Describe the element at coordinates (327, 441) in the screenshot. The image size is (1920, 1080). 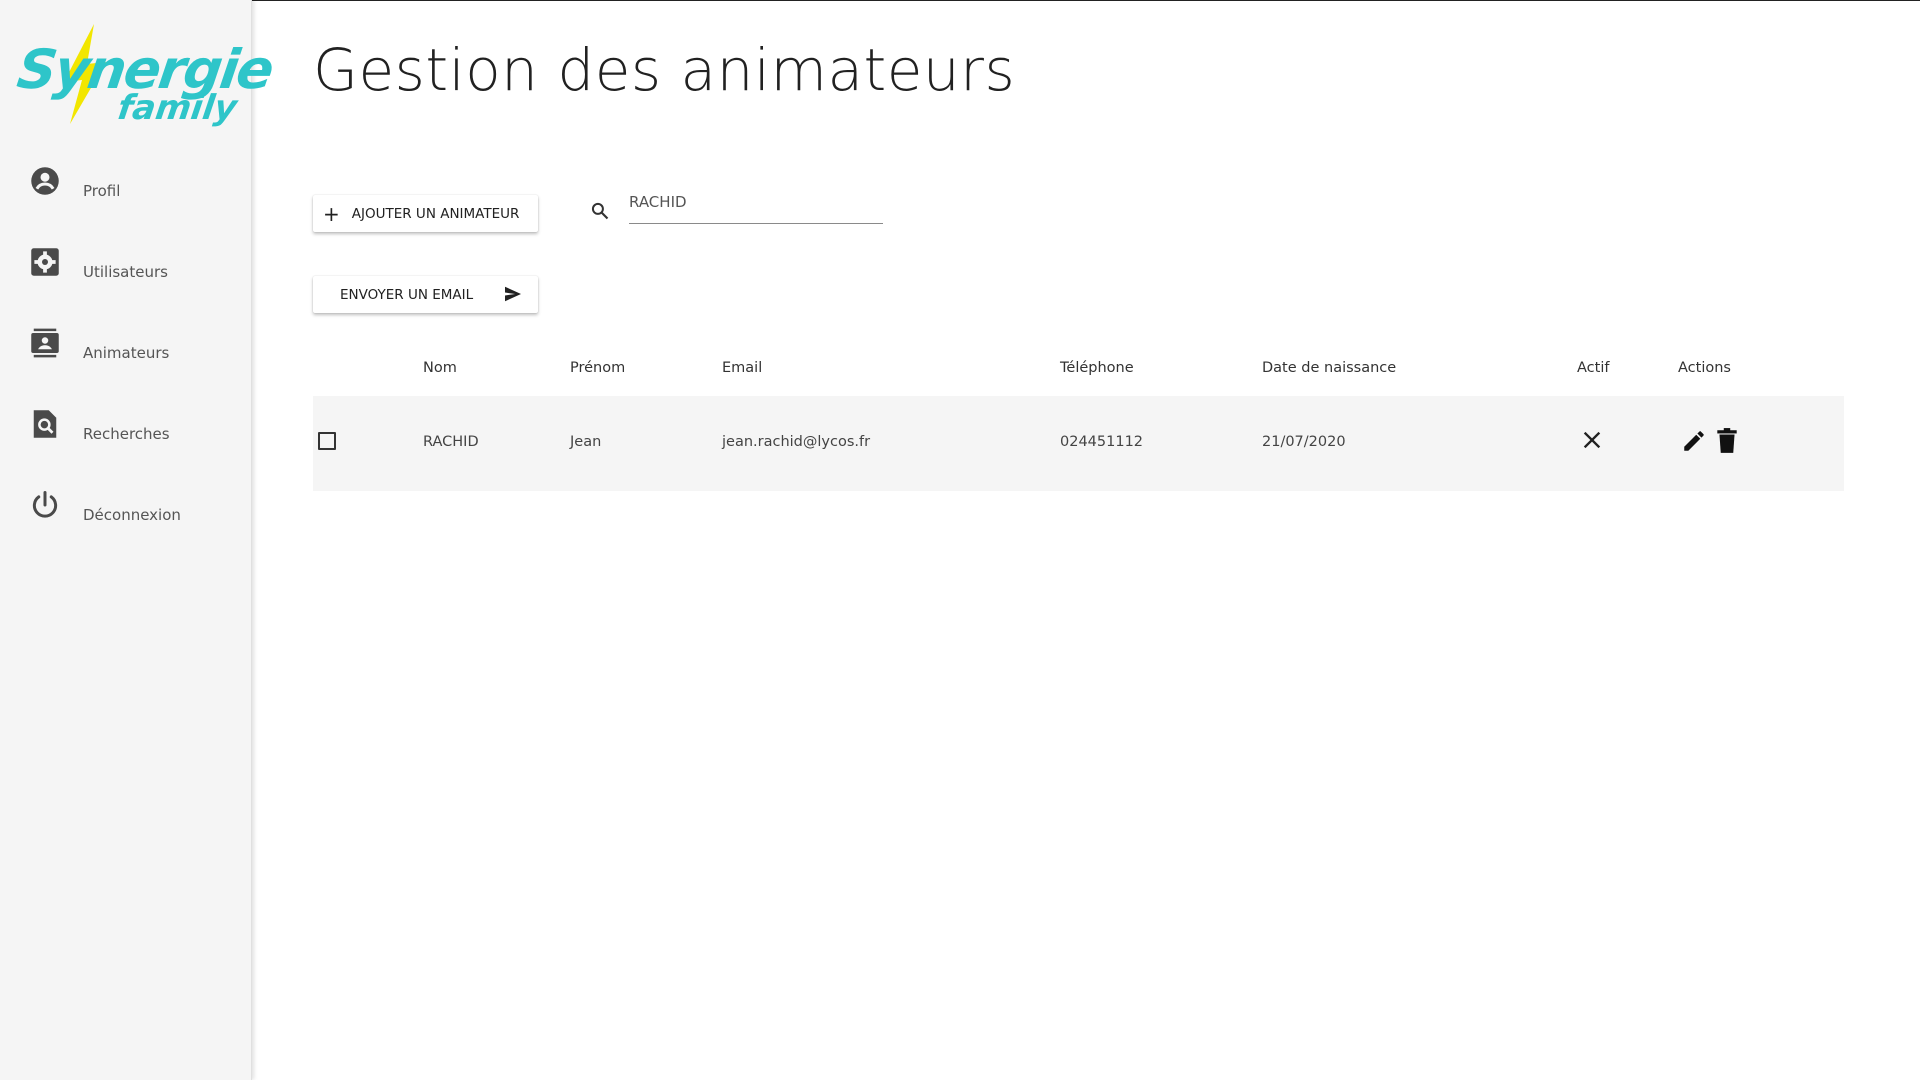
I see `row-select-checkbox` at that location.